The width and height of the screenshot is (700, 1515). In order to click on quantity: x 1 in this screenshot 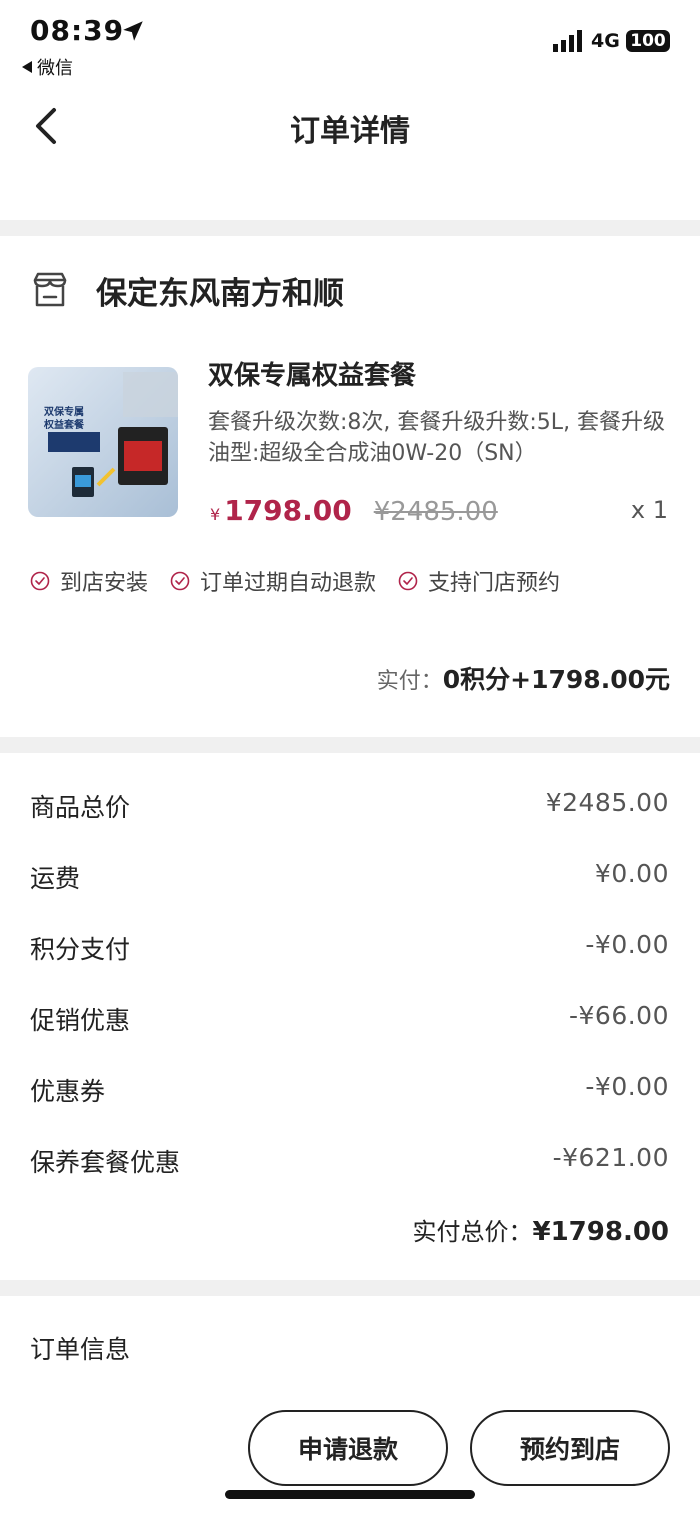, I will do `click(649, 510)`.